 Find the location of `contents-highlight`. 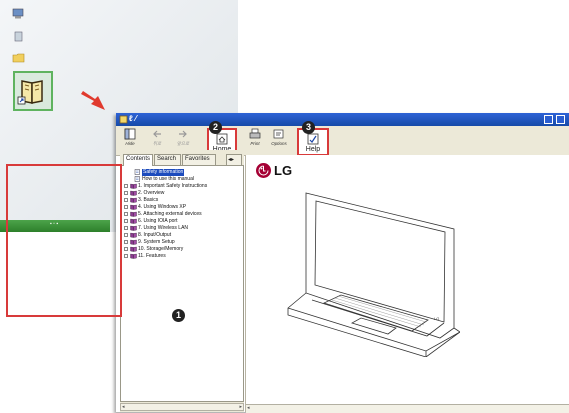

contents-highlight is located at coordinates (64, 240).